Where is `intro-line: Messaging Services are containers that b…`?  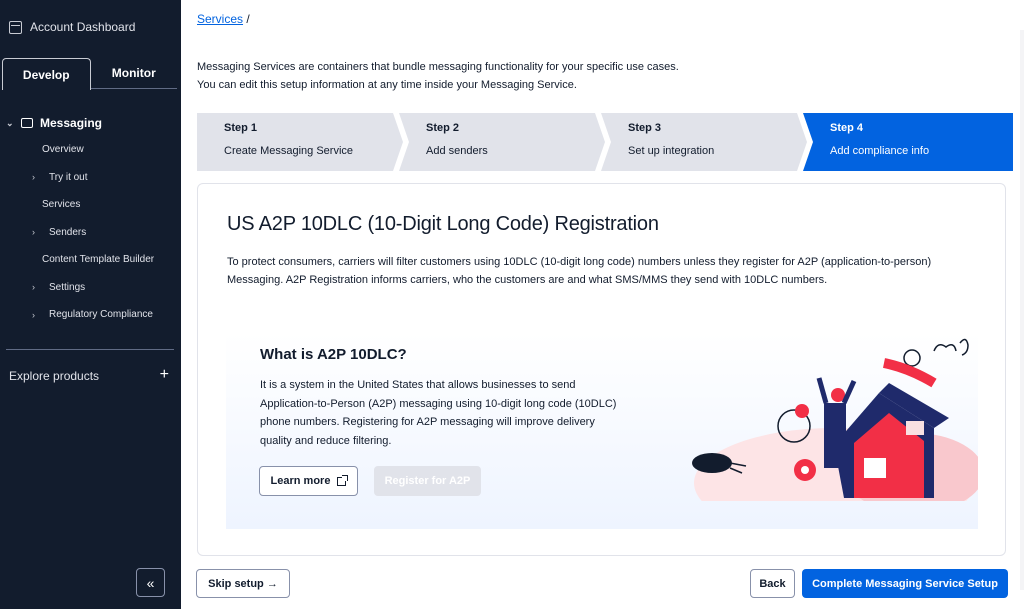
intro-line: Messaging Services are containers that b… is located at coordinates (438, 67).